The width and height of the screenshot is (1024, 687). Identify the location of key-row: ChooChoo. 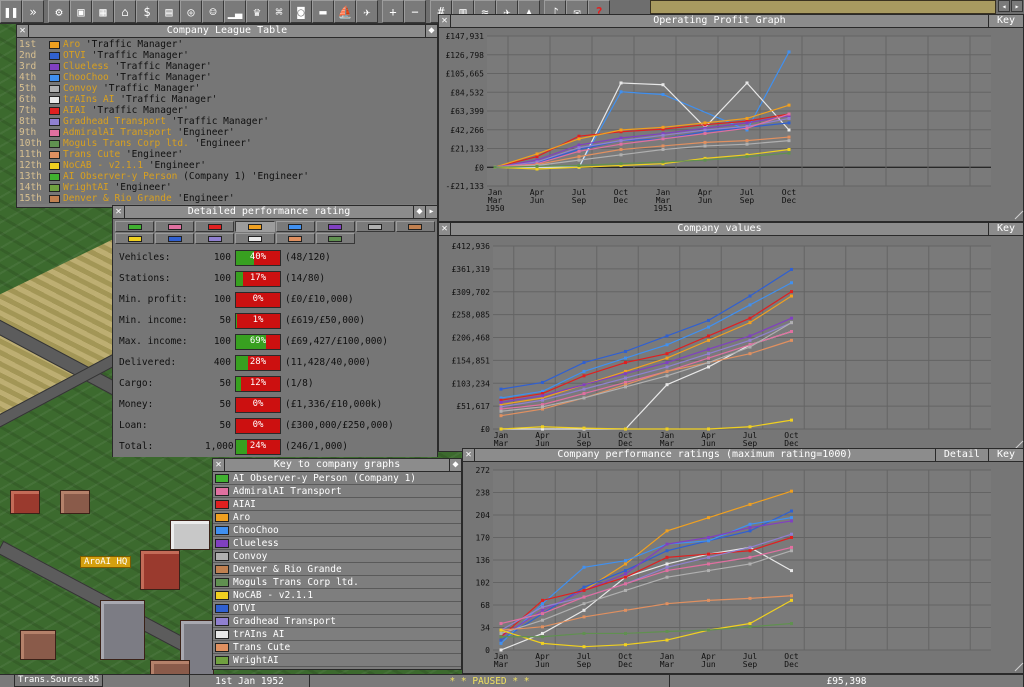
(337, 530).